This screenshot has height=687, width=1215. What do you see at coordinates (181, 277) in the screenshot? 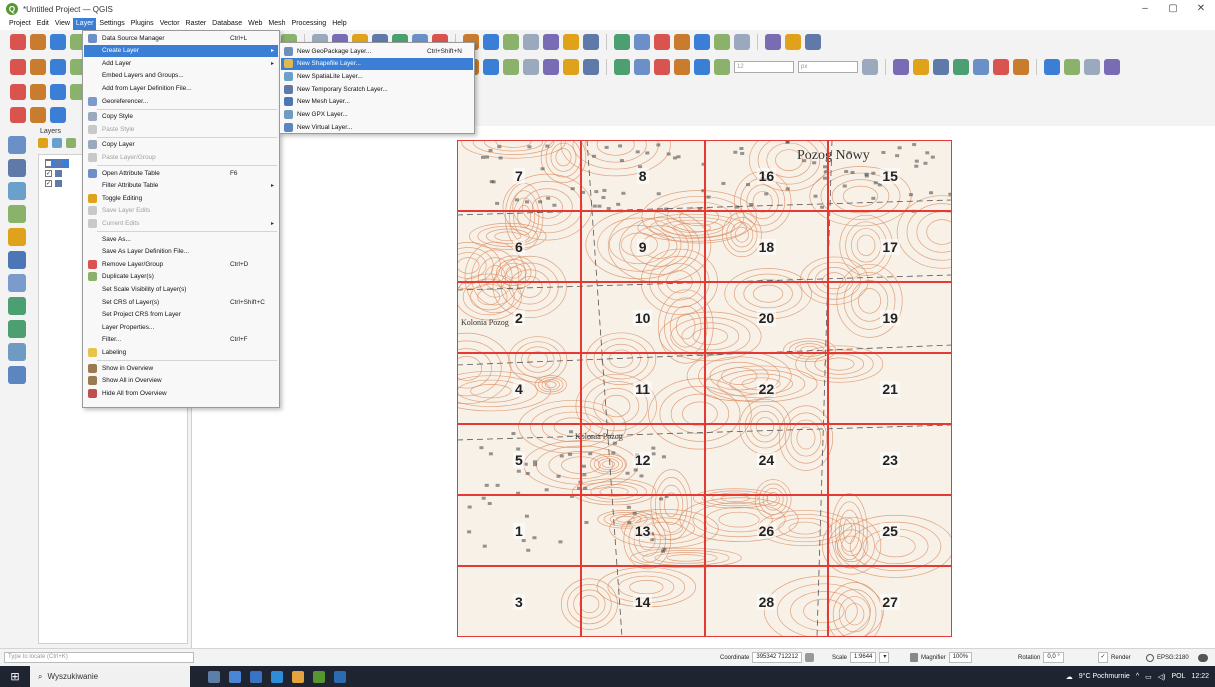
I see `menu-item-duplicate-layer-s: Duplicate Layer(s)` at bounding box center [181, 277].